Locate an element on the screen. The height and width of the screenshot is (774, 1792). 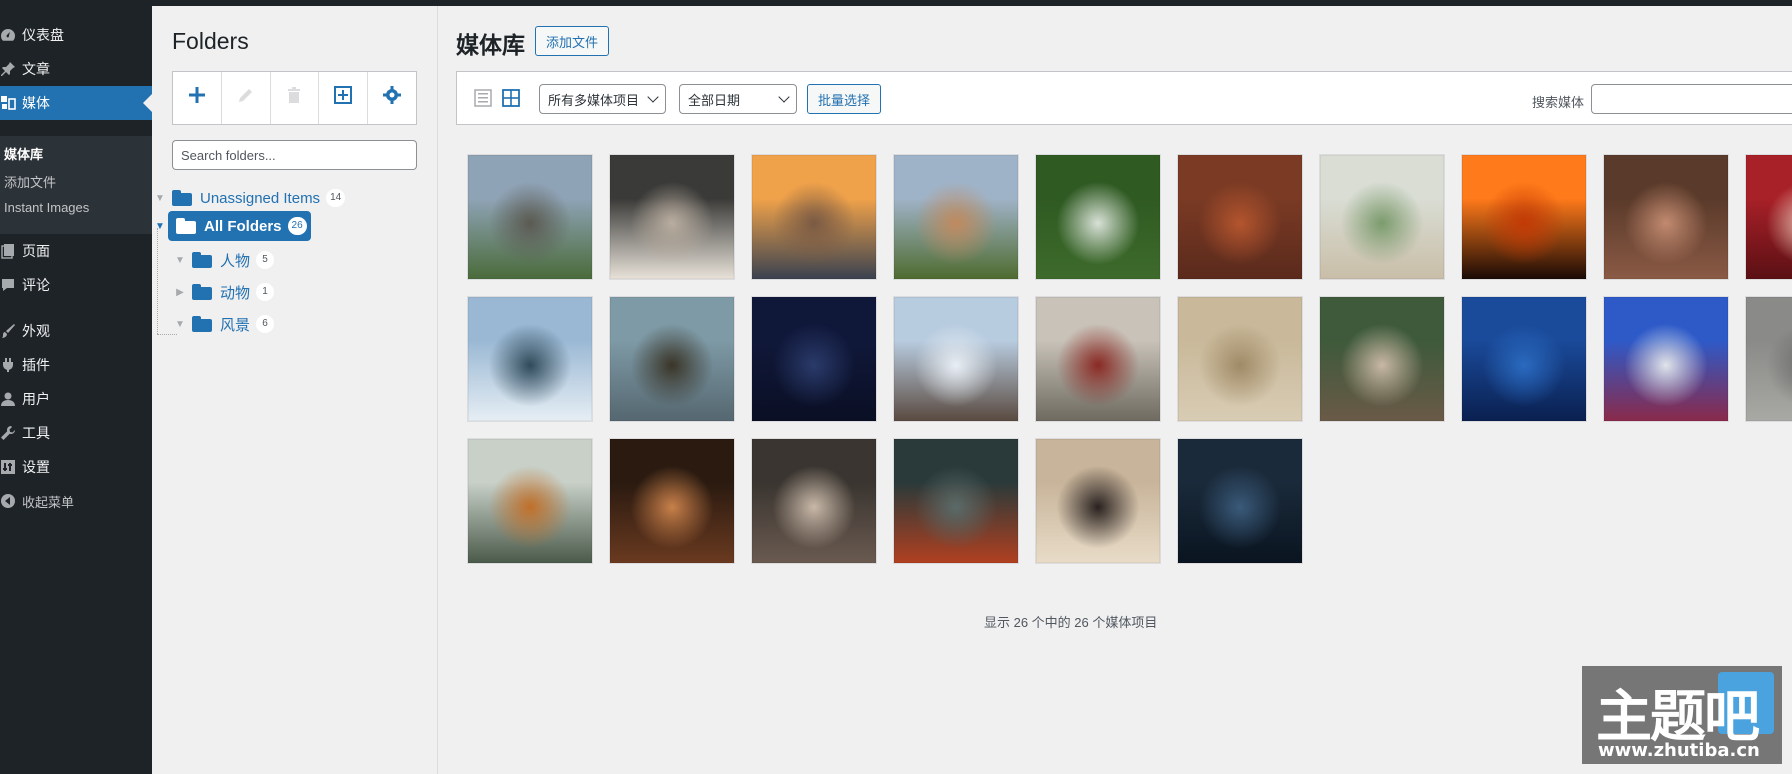
add-icon is located at coordinates (197, 98).